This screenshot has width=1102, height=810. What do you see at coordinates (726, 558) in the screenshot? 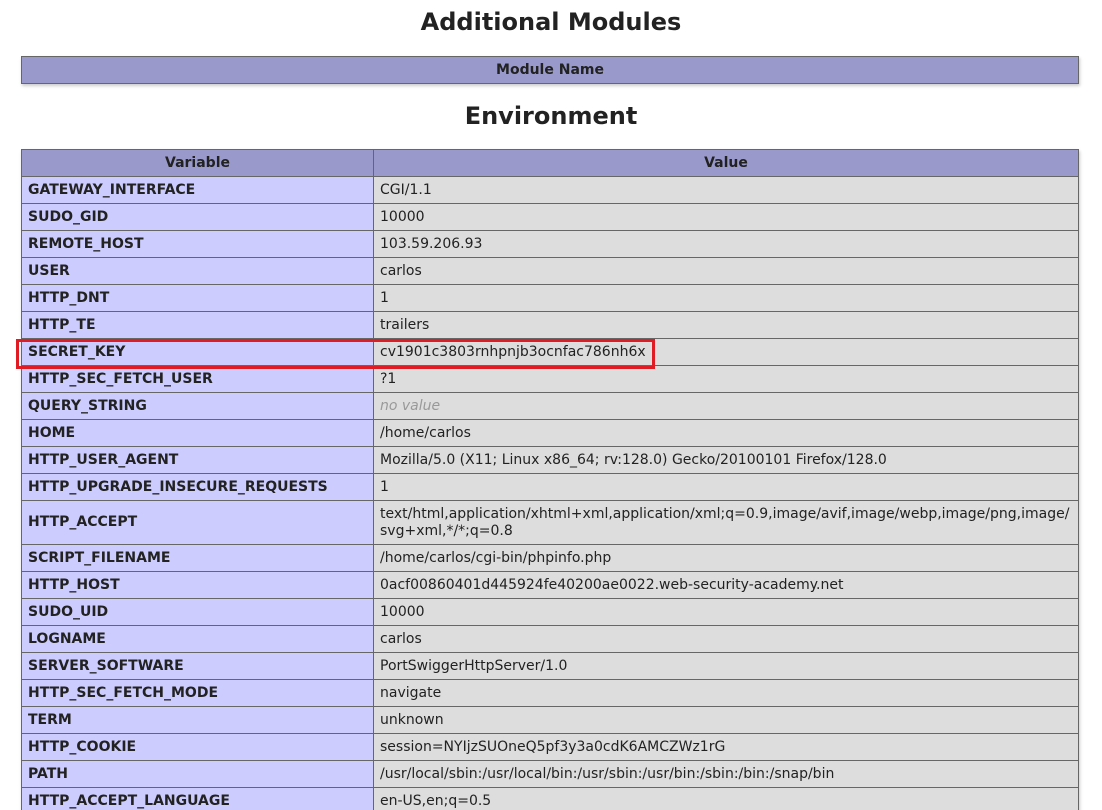
I see `env-variable-value: /home/carlos/cgi-bin/phpinfo.php` at bounding box center [726, 558].